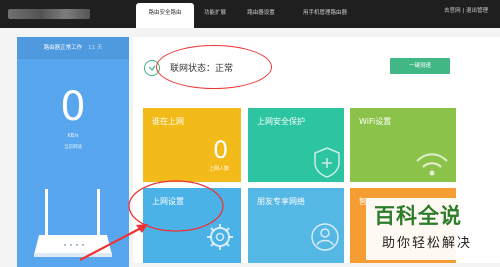 The image size is (500, 267). I want to click on status-header: 路由器正常工作 11 天, so click(73, 48).